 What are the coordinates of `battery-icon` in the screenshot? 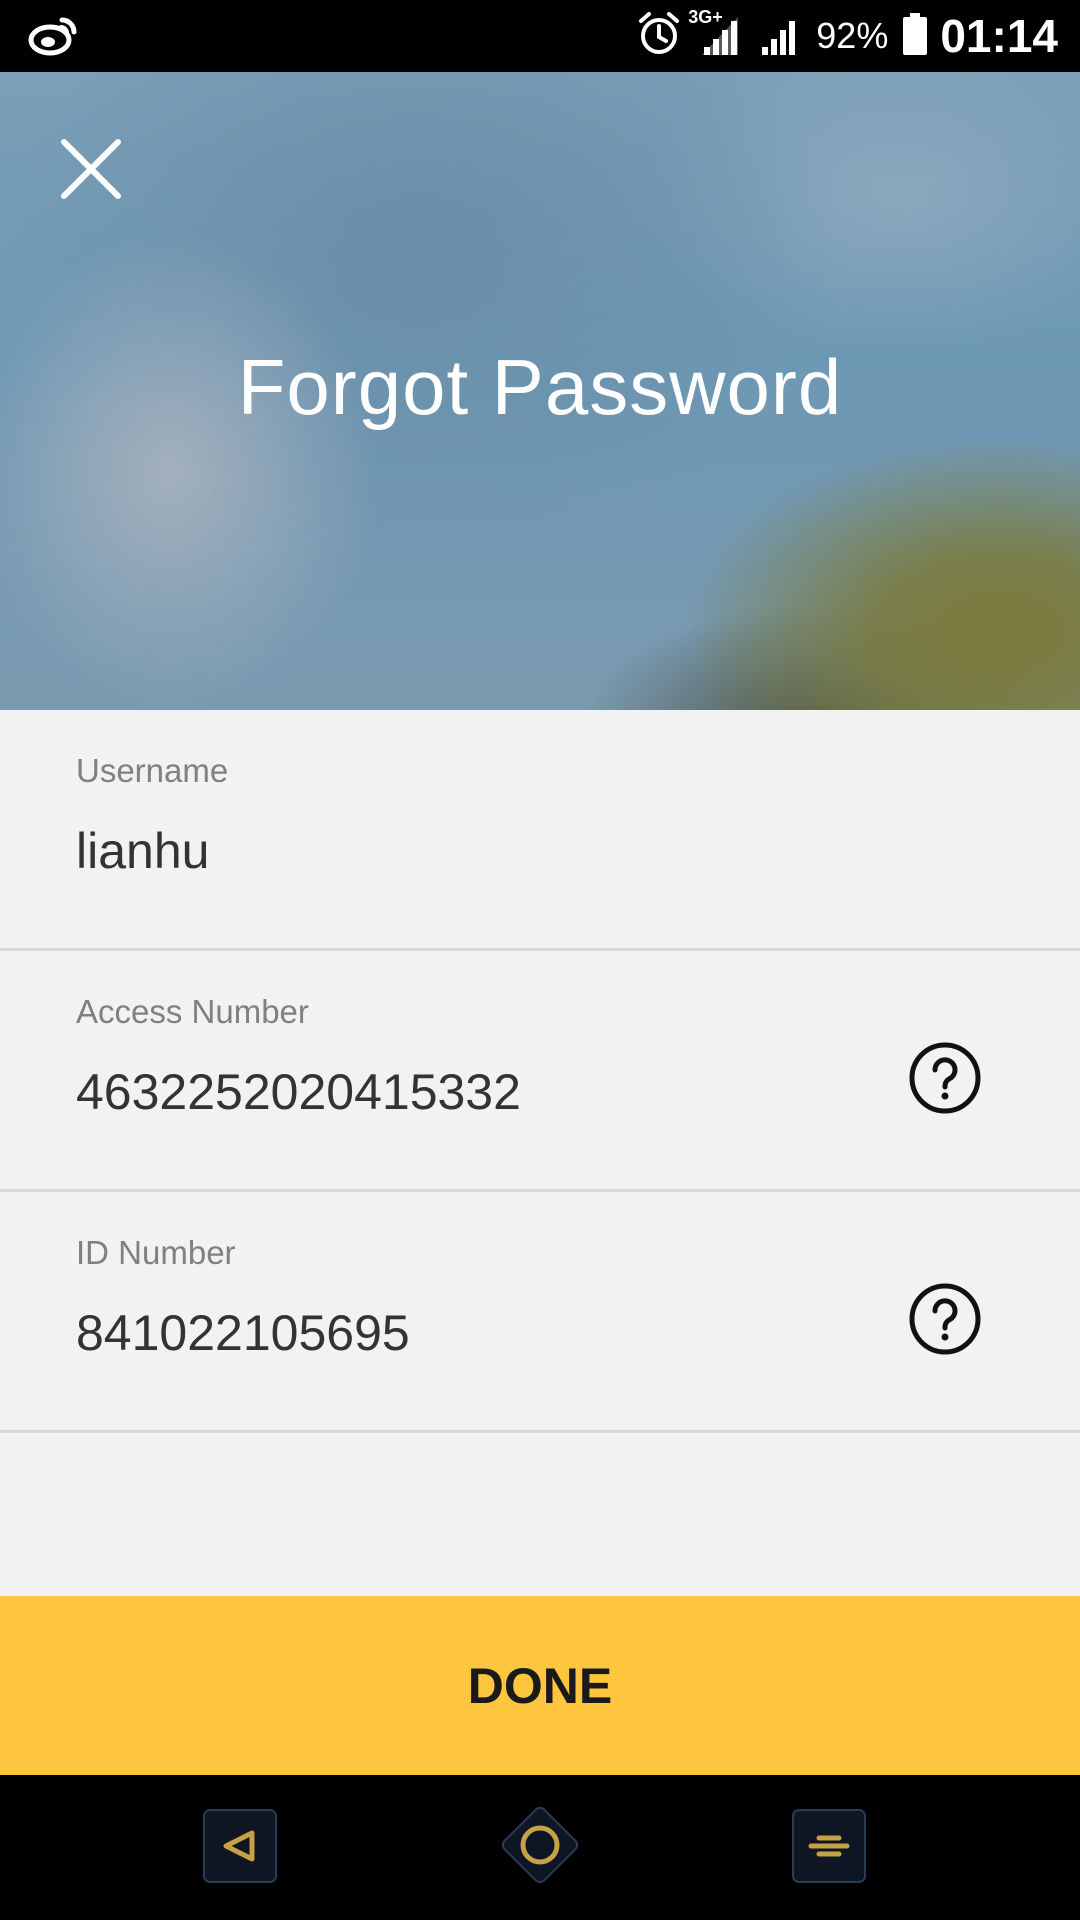 It's located at (915, 36).